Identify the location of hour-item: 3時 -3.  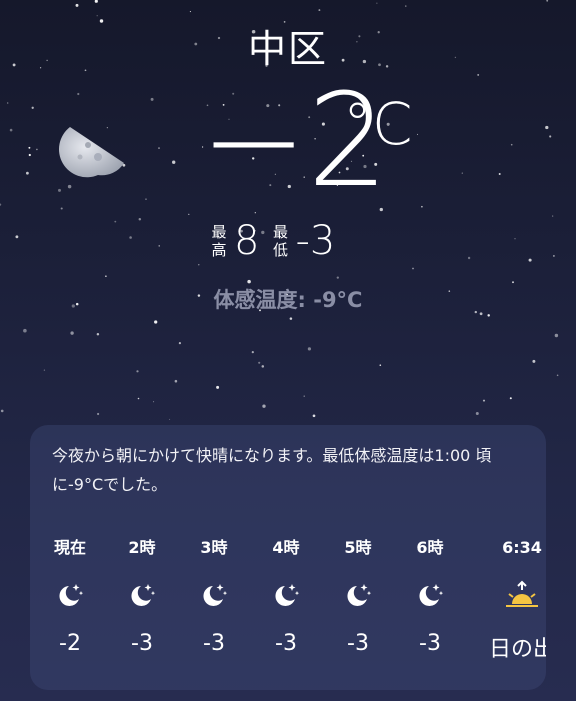
(214, 596).